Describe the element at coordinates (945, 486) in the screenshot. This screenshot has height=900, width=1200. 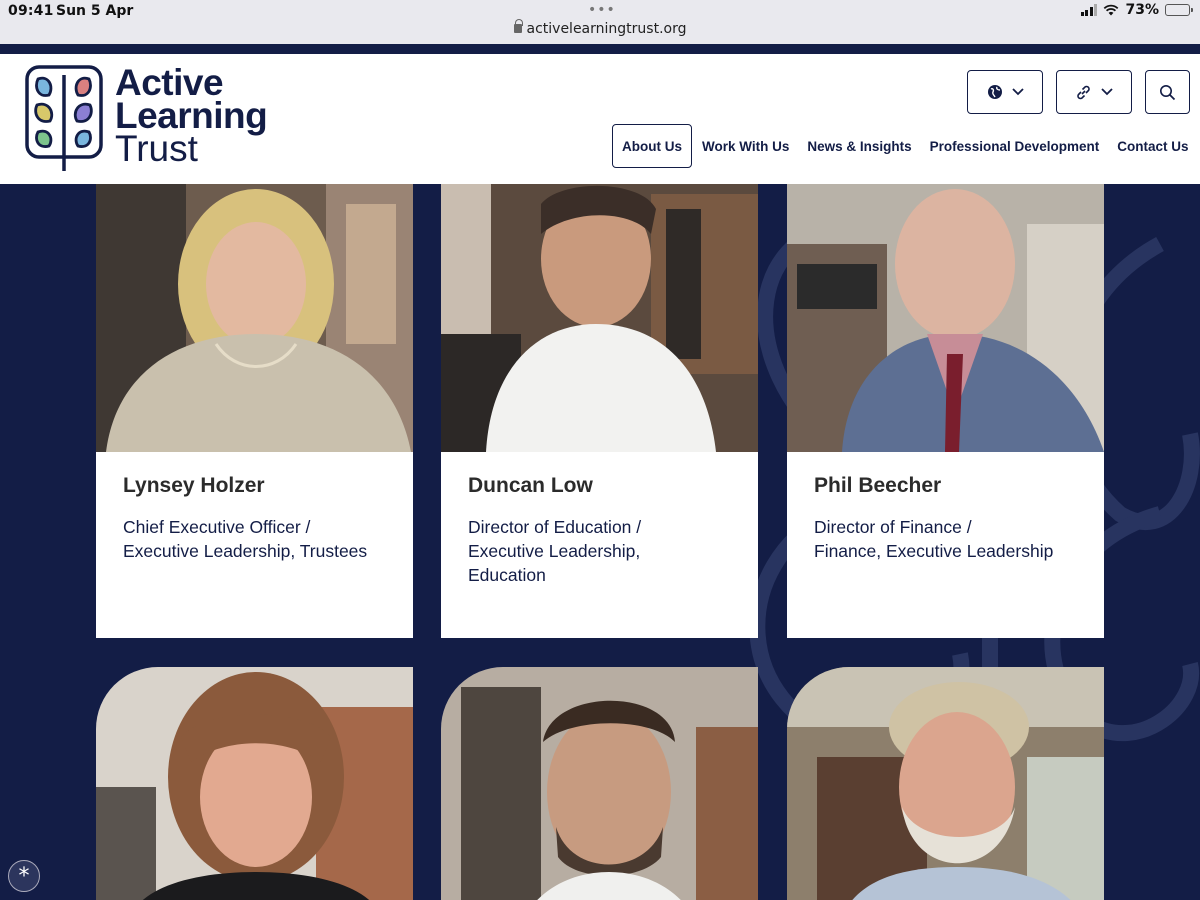
I see `person-name: Phil Beecher` at that location.